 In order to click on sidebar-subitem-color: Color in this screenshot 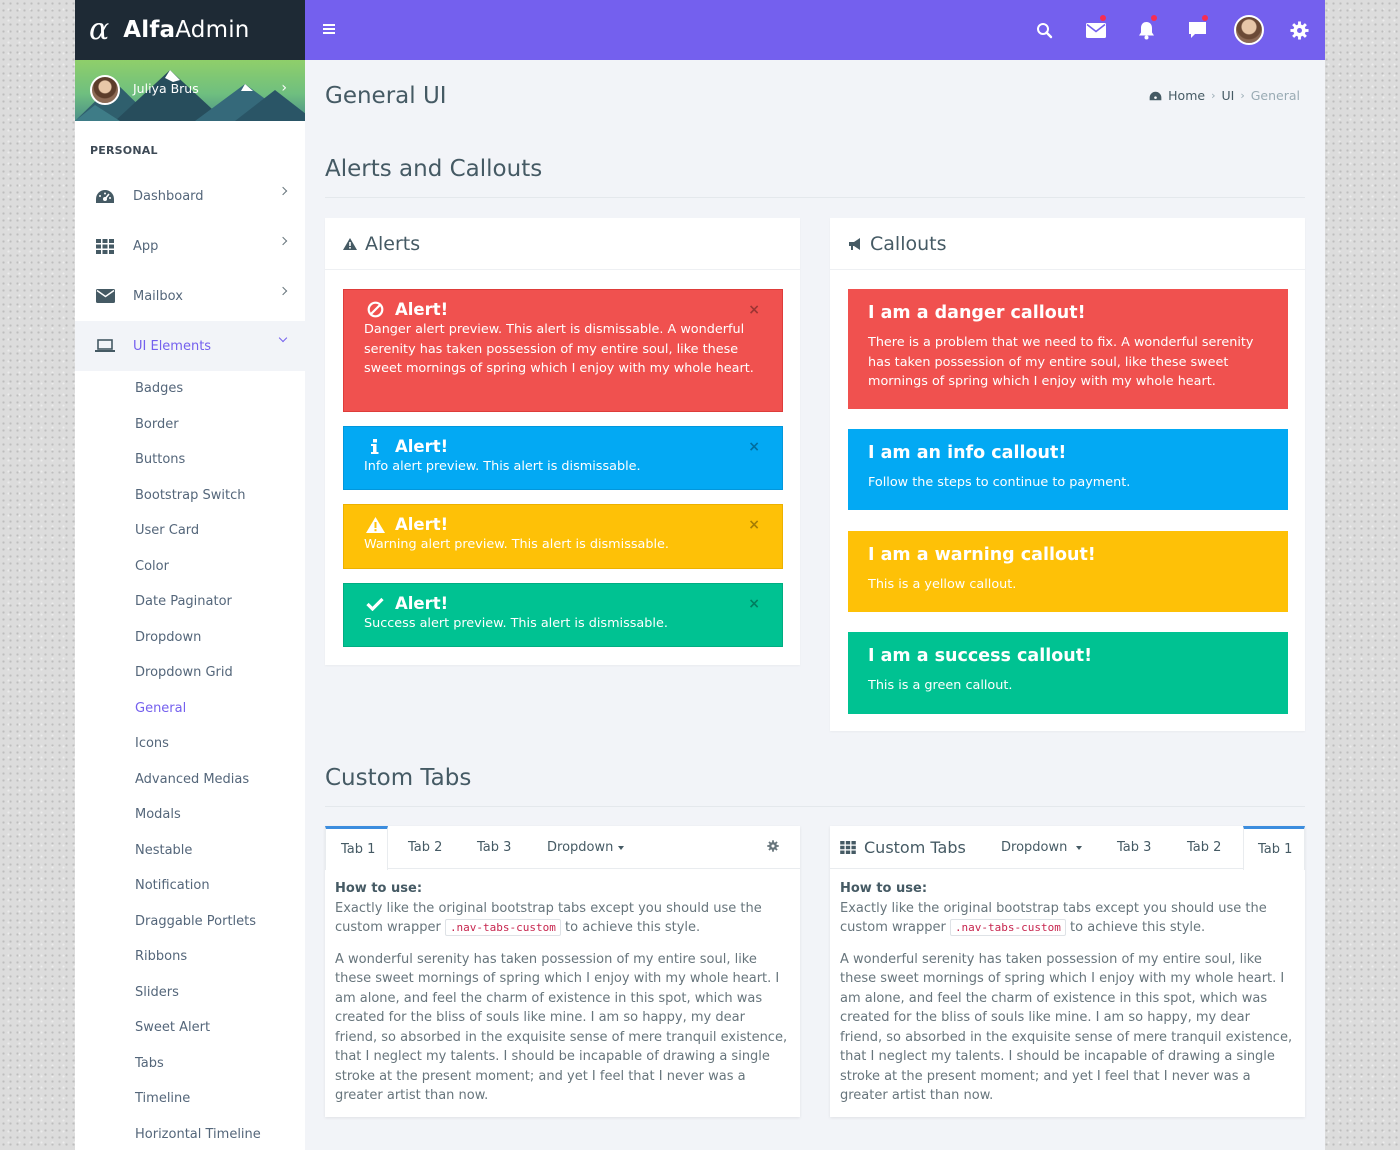, I will do `click(190, 567)`.